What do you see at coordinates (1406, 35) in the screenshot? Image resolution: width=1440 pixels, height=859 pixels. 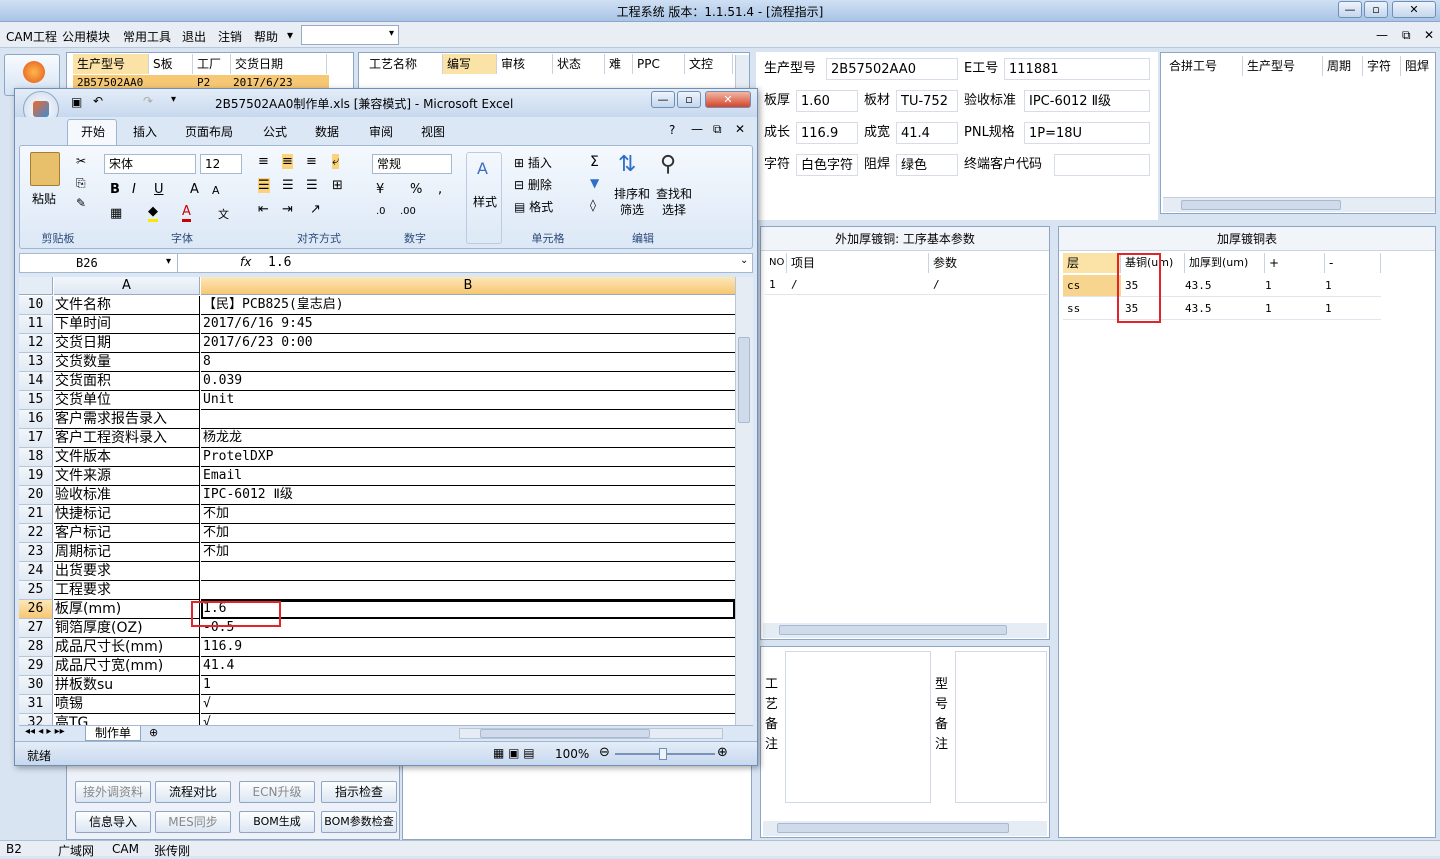 I see `mdi-restore-icon: ⧉` at bounding box center [1406, 35].